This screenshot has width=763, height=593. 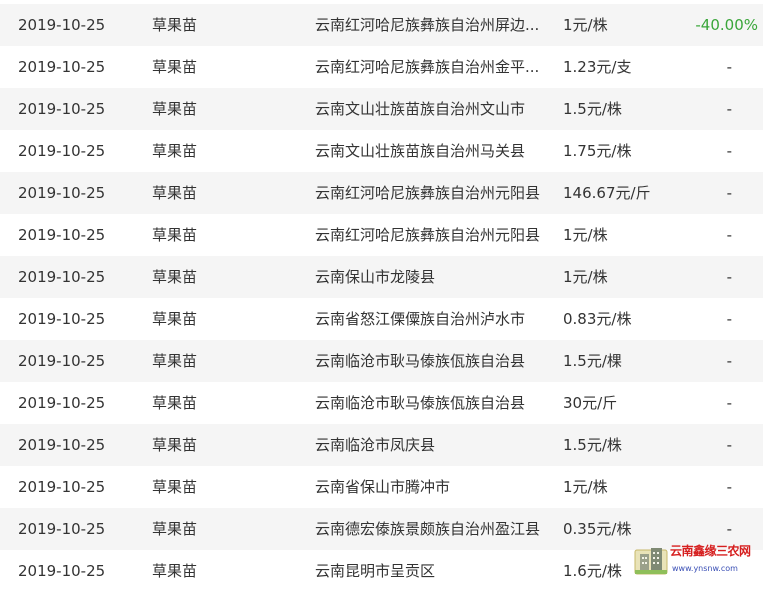 I want to click on table-row: 2019-10-25 草果苗 云南红河哈尼族彝族自治州元阳县 1元/株 -, so click(x=381, y=235).